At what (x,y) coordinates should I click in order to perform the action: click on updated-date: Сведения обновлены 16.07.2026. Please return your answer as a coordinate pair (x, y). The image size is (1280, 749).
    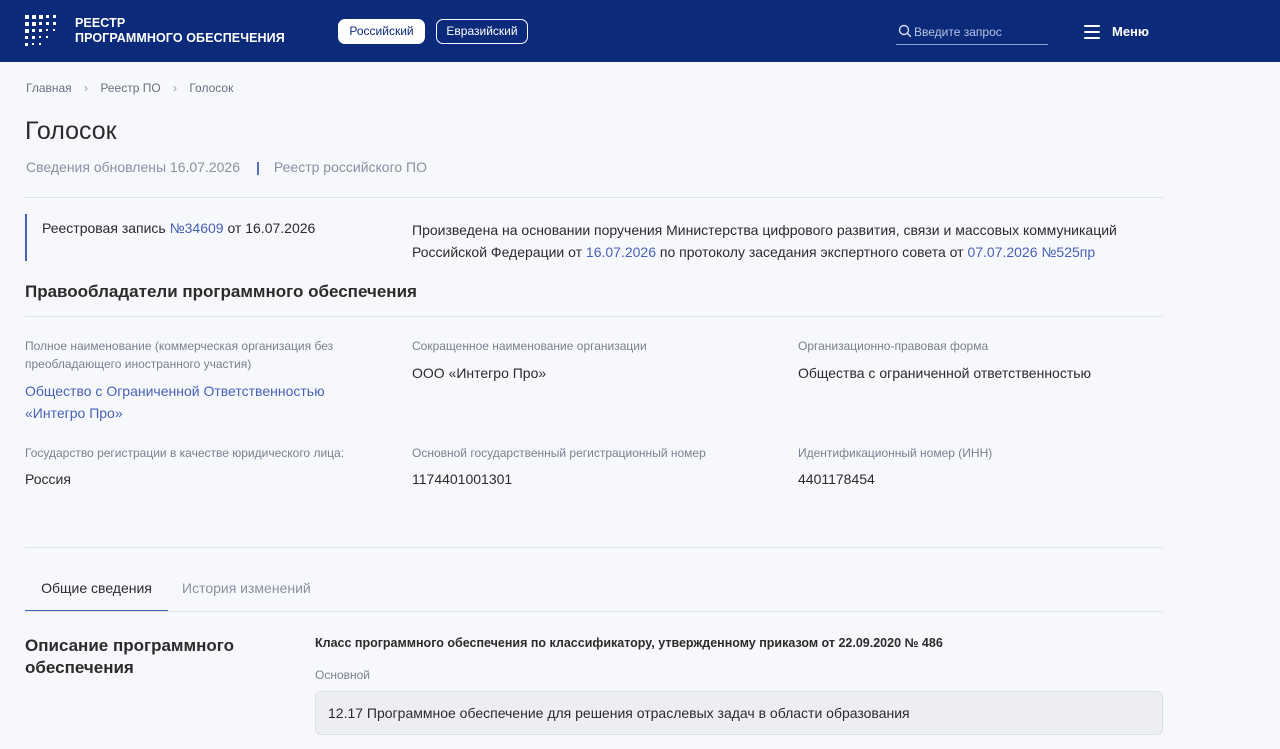
    Looking at the image, I should click on (133, 167).